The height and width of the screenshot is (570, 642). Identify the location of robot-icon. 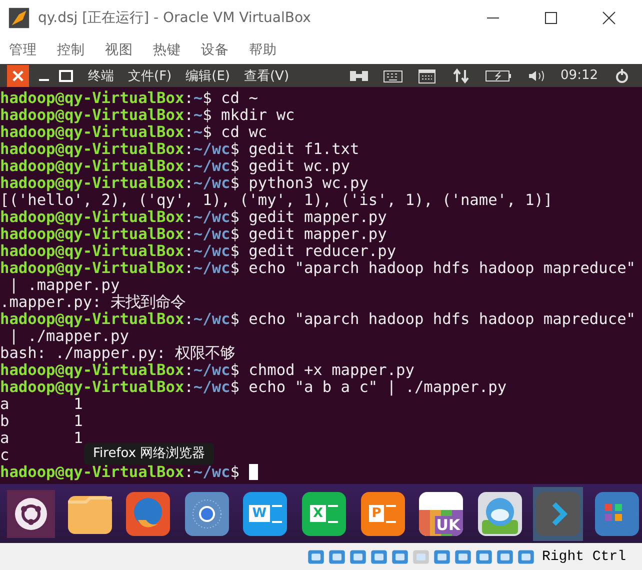
(500, 514).